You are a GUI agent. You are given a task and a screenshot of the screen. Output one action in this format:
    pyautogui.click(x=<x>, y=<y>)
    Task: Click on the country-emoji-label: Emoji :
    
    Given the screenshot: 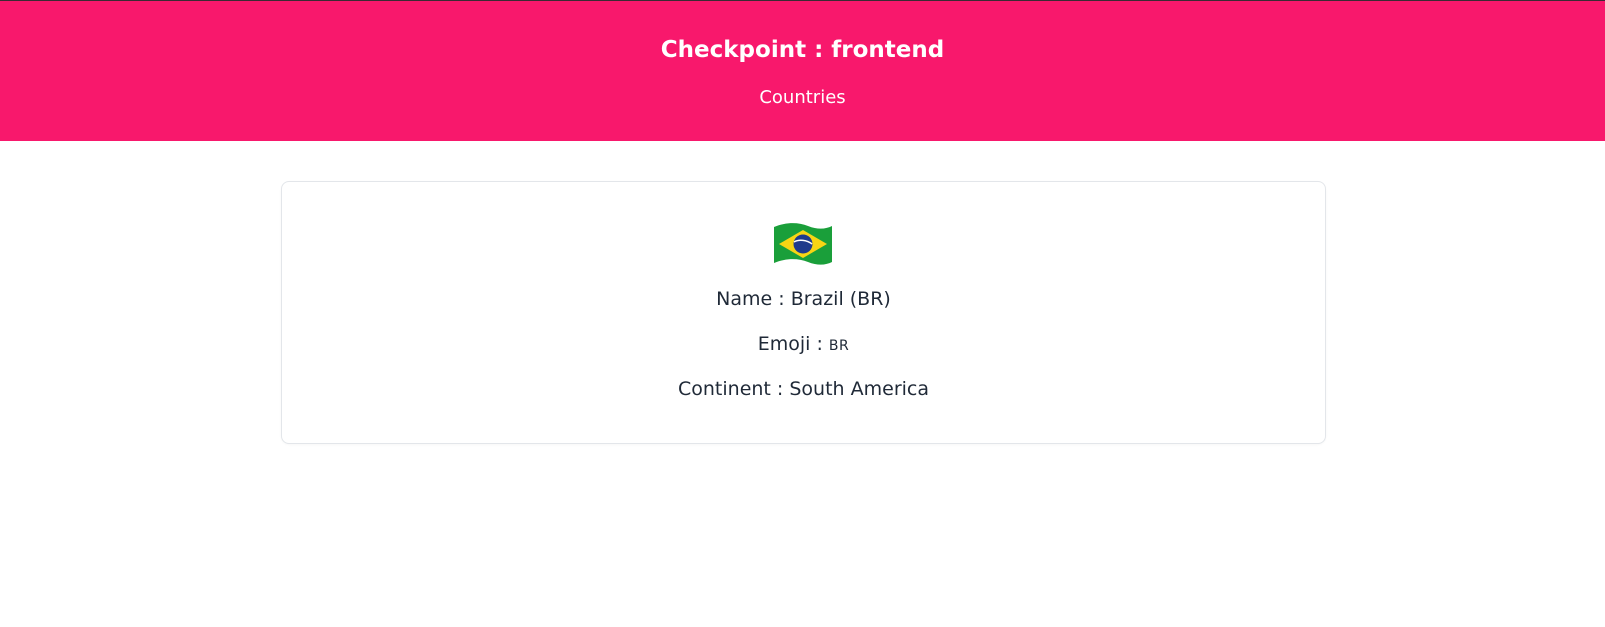 What is the action you would take?
    pyautogui.click(x=793, y=344)
    